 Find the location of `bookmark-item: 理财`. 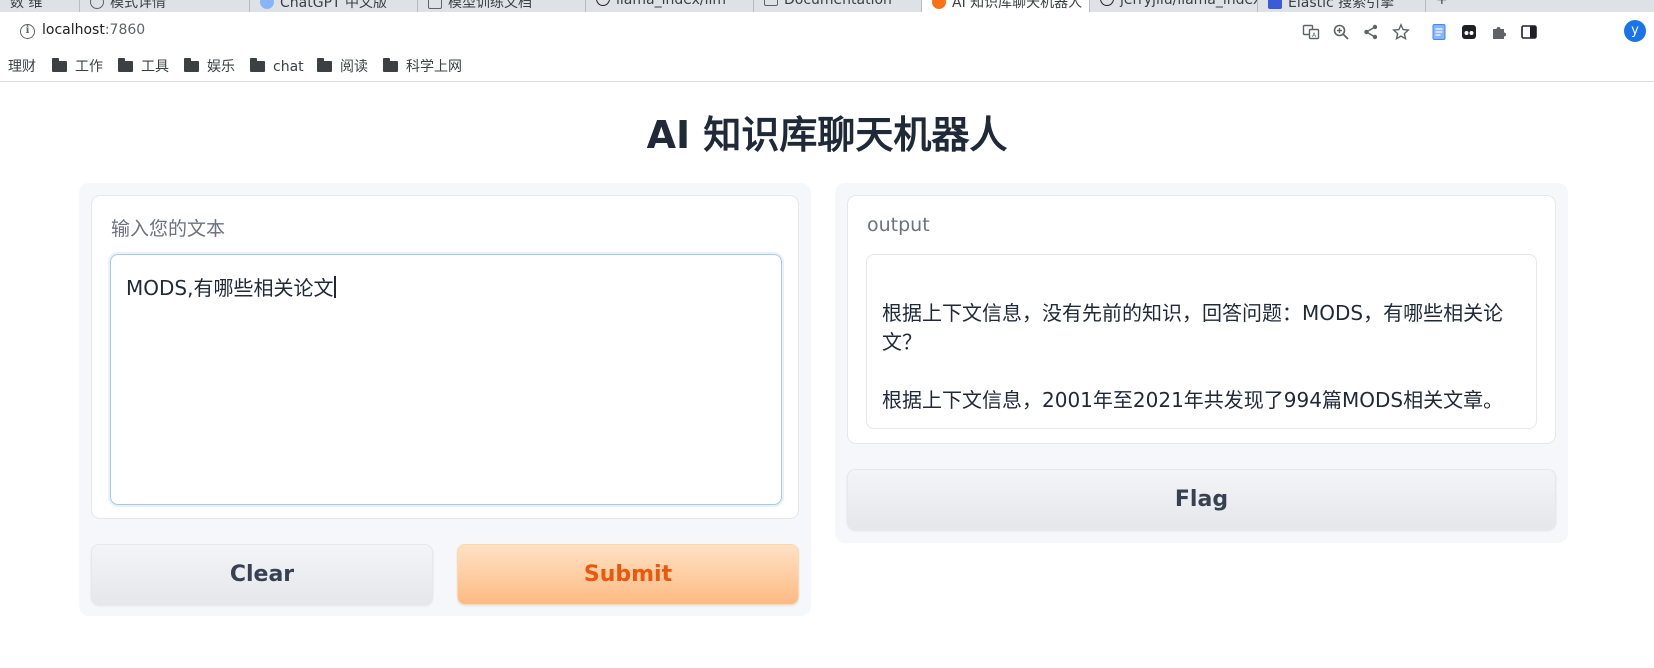

bookmark-item: 理财 is located at coordinates (22, 67).